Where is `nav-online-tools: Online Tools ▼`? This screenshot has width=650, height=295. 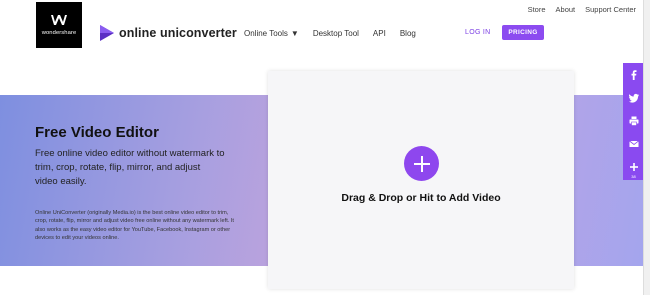 nav-online-tools: Online Tools ▼ is located at coordinates (271, 33).